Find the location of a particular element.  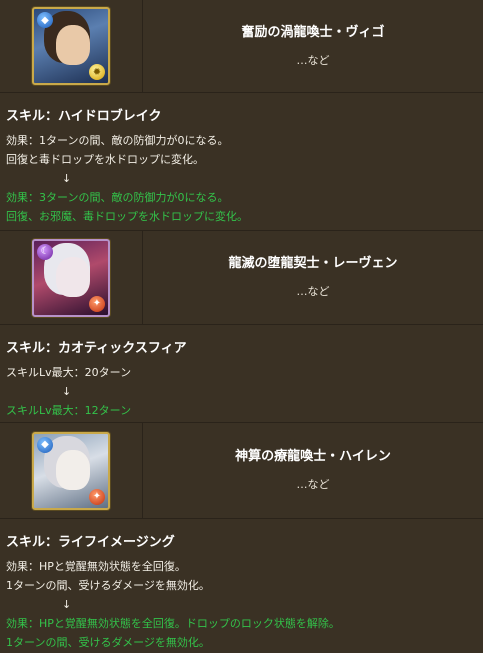

dark-orb-icon: ☾ is located at coordinates (45, 251).